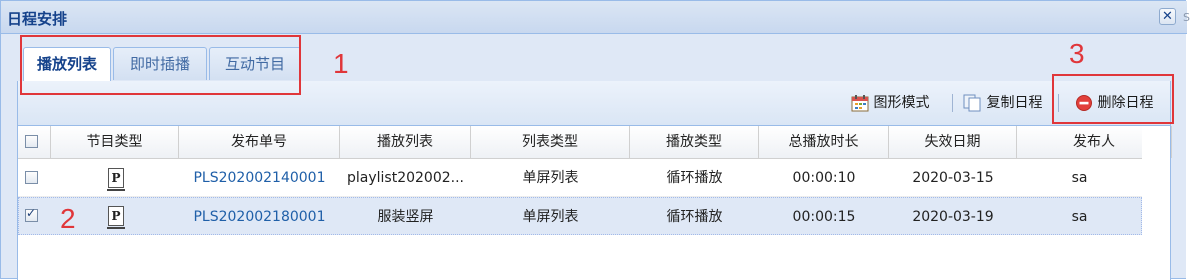 The width and height of the screenshot is (1190, 280). What do you see at coordinates (1077, 53) in the screenshot?
I see `annotation-number-3: 3` at bounding box center [1077, 53].